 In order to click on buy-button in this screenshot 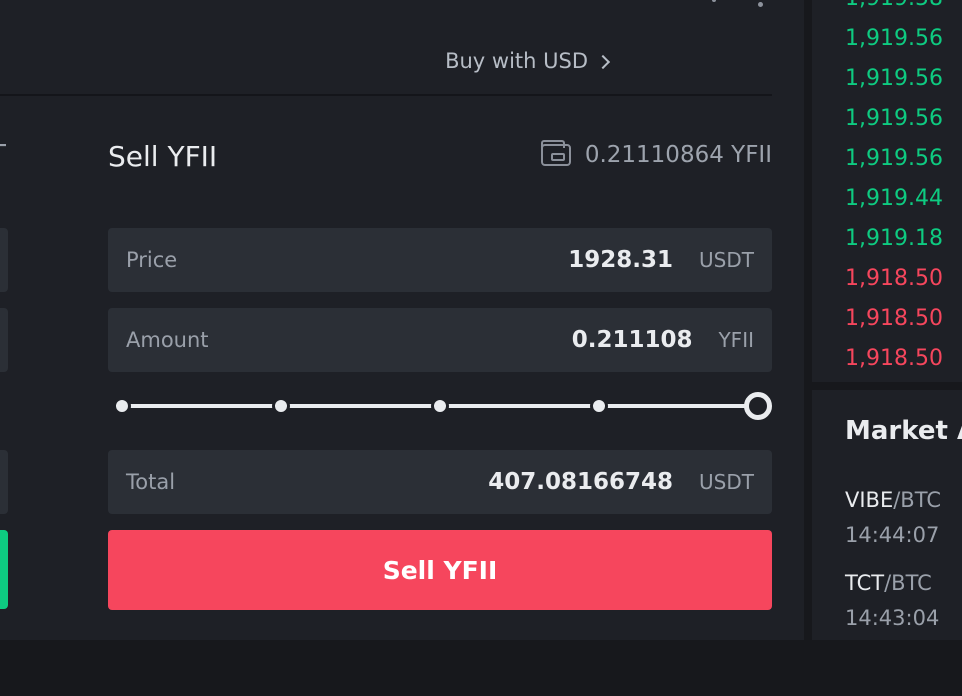, I will do `click(4, 569)`.